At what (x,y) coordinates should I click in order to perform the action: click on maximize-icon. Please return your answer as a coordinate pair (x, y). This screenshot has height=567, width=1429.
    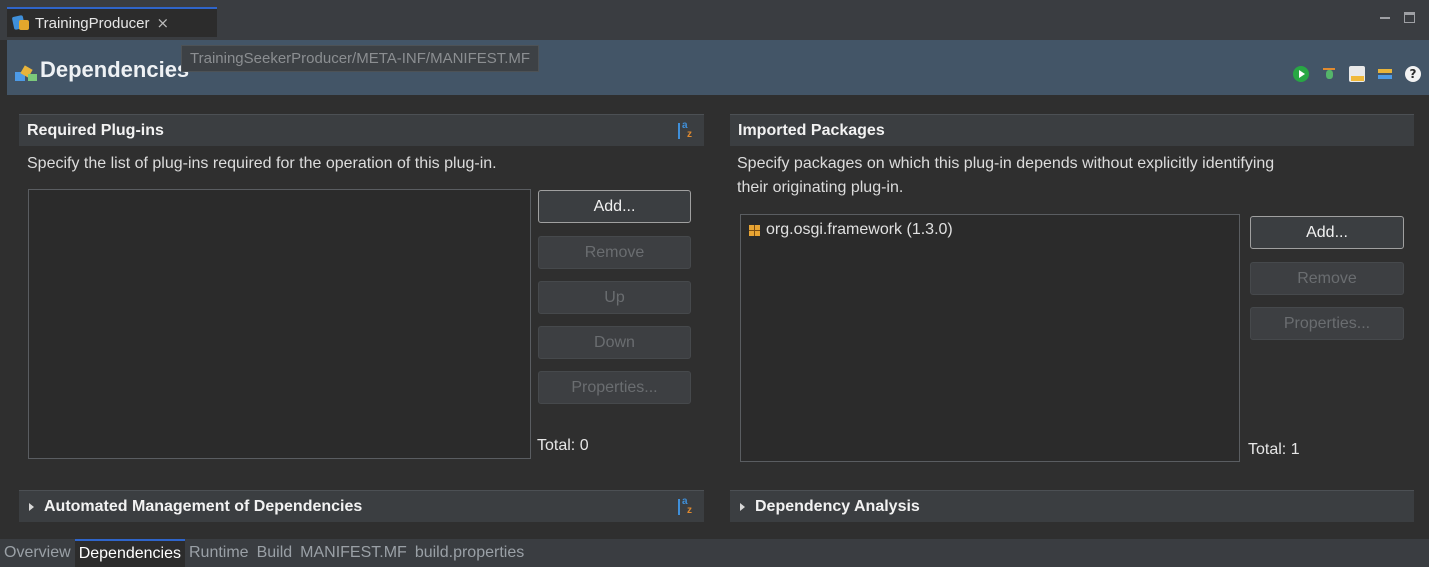
    Looking at the image, I should click on (1409, 17).